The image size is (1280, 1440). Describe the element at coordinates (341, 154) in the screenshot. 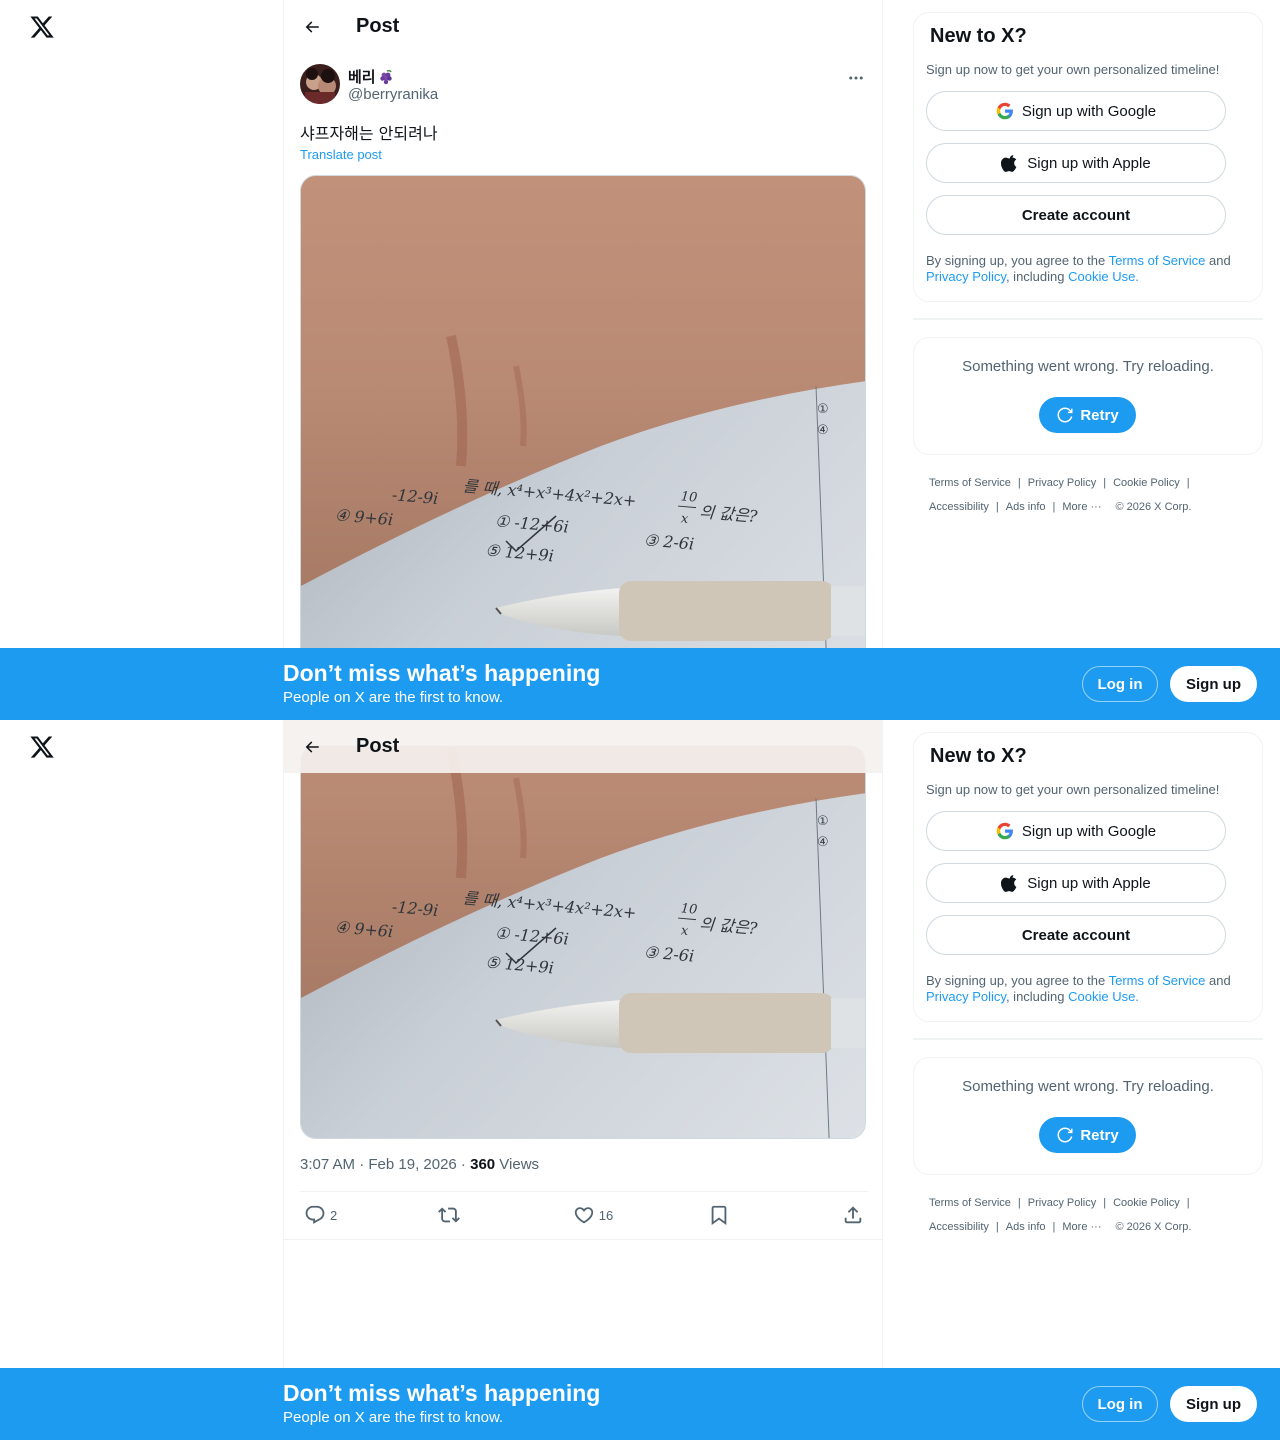

I see `translate-post-link: Translate post` at that location.